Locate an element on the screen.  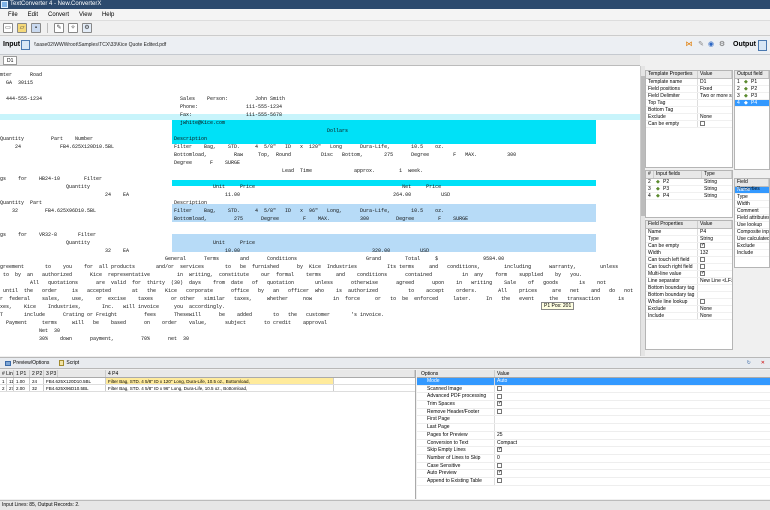
grid-cell-p3: FB4.625X96D10.5BL is located at coordinates (75, 388).